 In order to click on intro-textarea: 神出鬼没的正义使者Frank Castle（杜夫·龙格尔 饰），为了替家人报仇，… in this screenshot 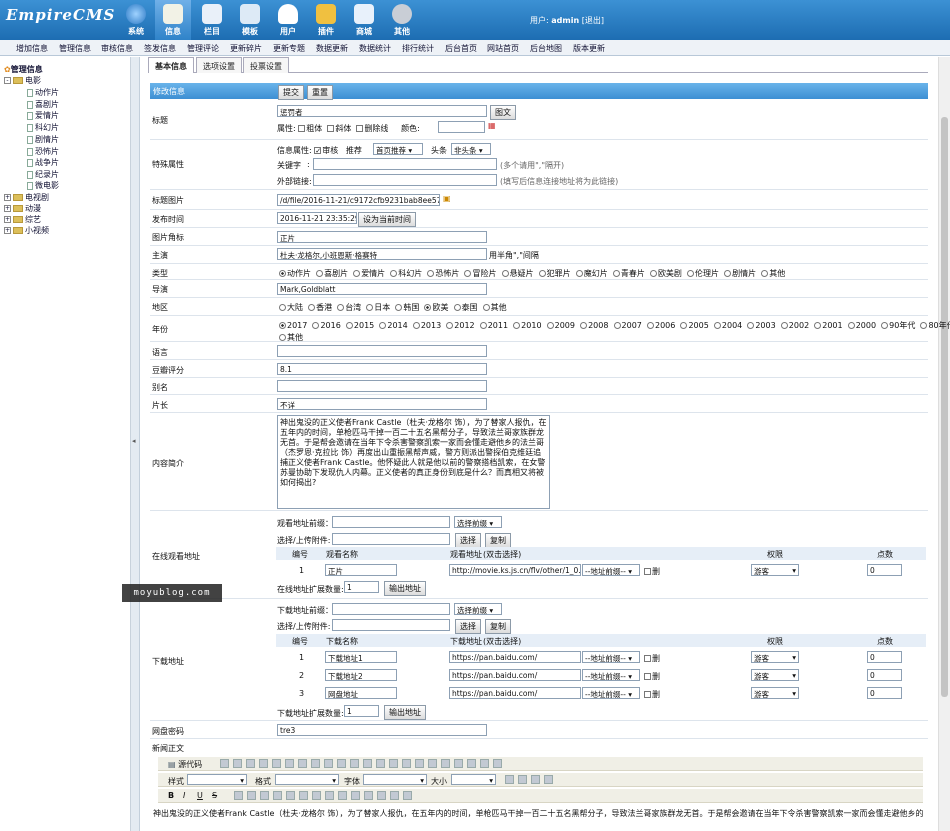, I will do `click(413, 462)`.